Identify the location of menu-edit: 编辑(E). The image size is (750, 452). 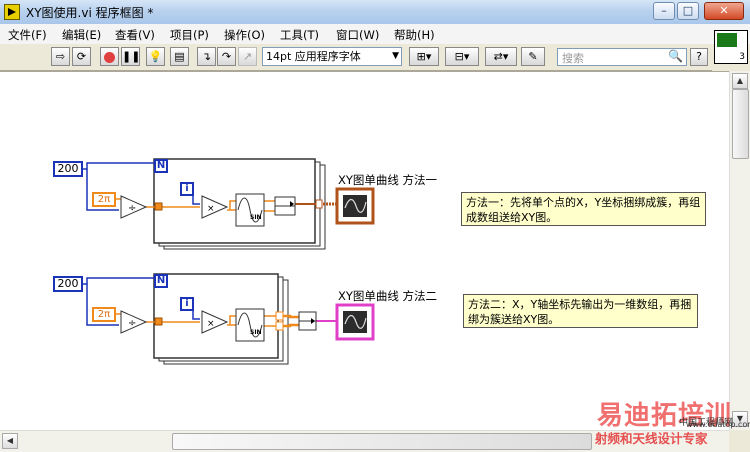
(81, 35).